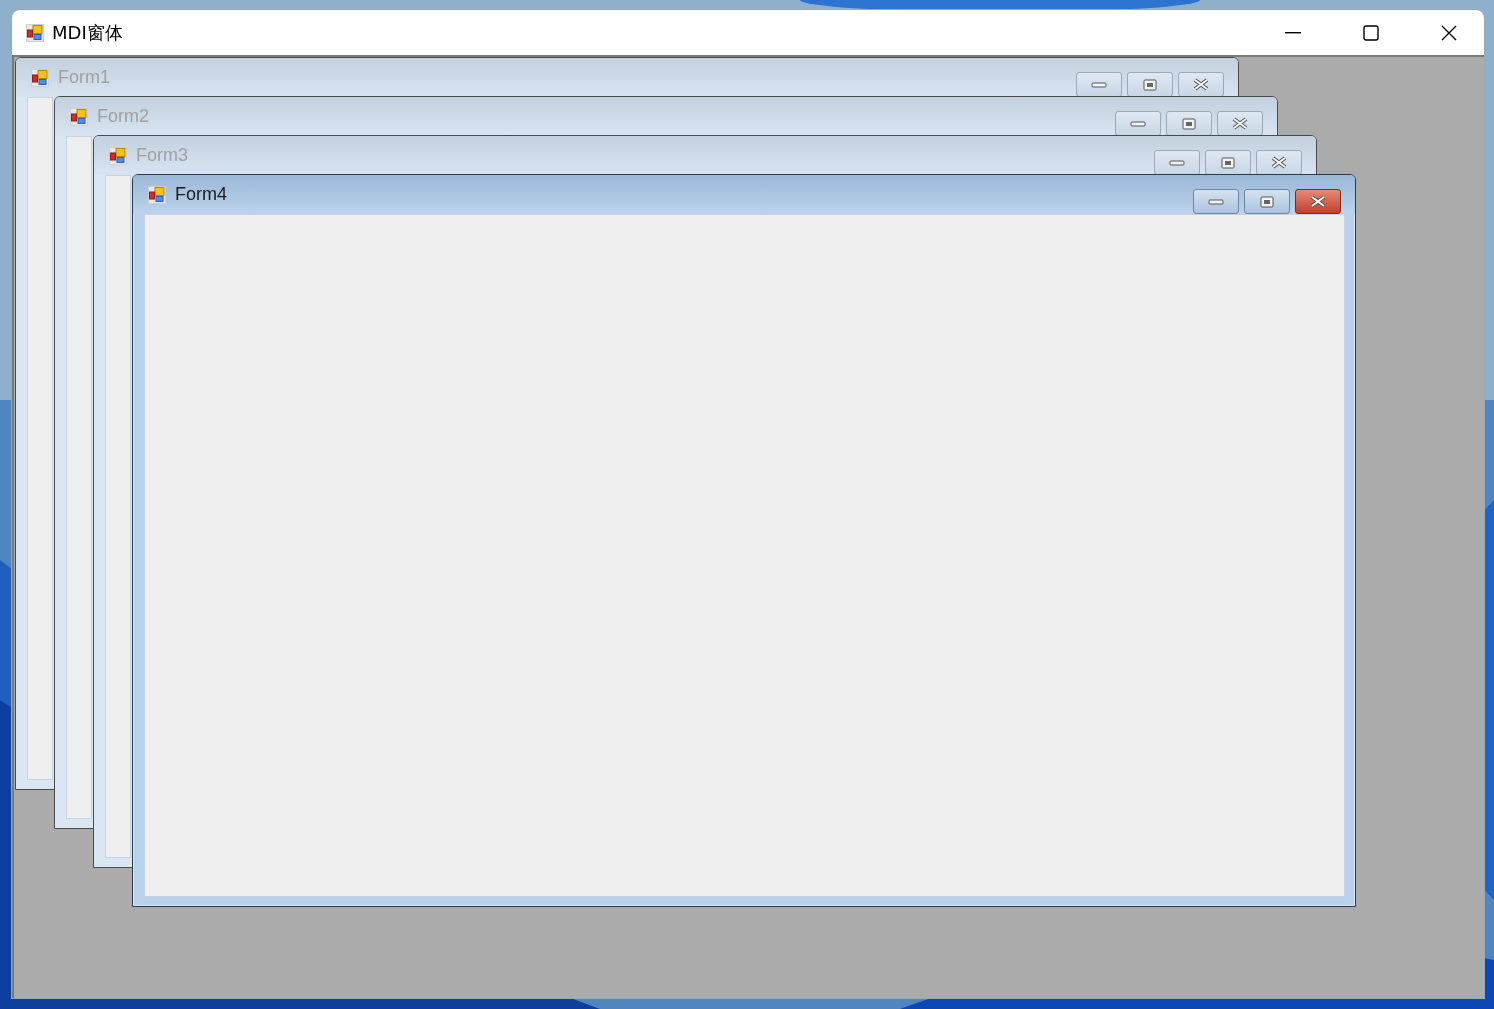 The width and height of the screenshot is (1494, 1009). What do you see at coordinates (87, 32) in the screenshot?
I see `window-title: MDI窗体` at bounding box center [87, 32].